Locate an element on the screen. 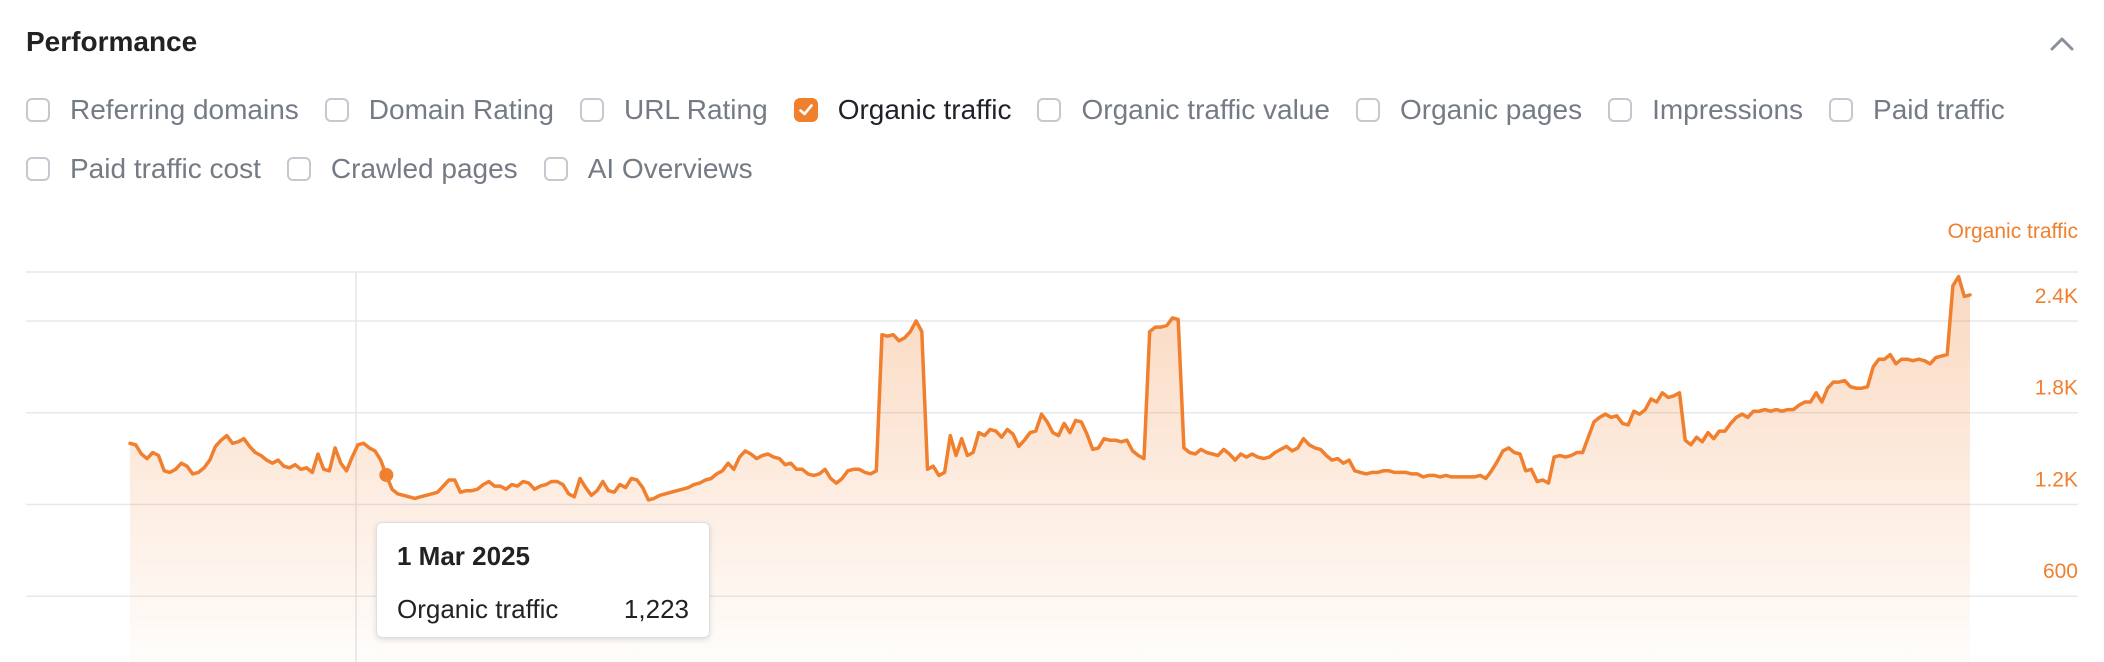  metric-label: Referring domains is located at coordinates (184, 109).